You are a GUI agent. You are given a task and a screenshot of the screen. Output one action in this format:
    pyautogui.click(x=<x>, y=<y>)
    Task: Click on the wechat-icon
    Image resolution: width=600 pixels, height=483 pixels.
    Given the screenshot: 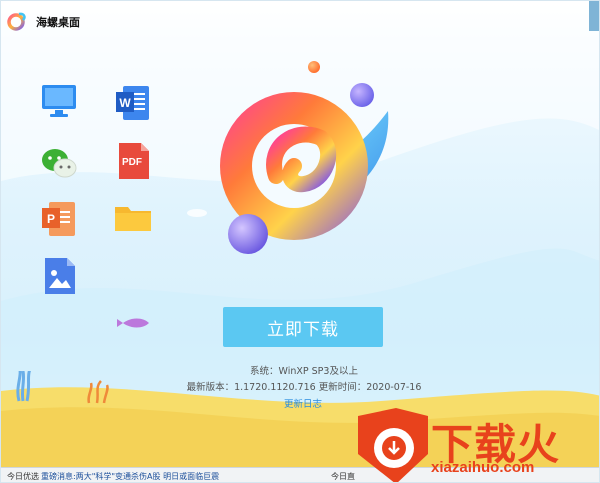 What is the action you would take?
    pyautogui.click(x=59, y=163)
    